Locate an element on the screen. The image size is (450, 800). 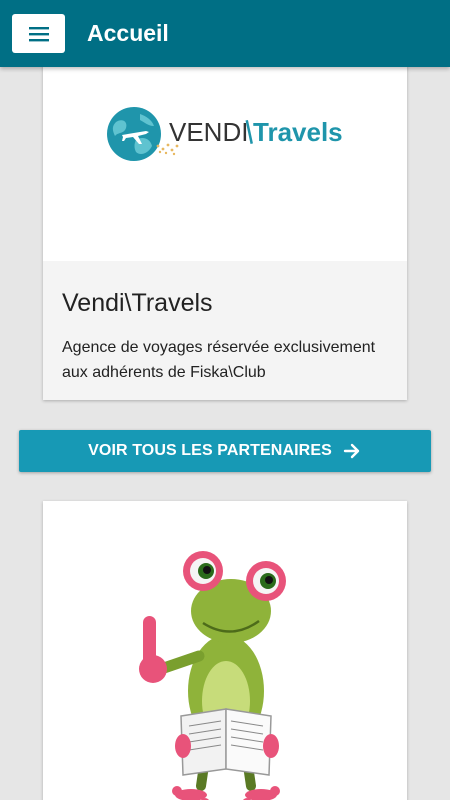
menu-button is located at coordinates (38, 33).